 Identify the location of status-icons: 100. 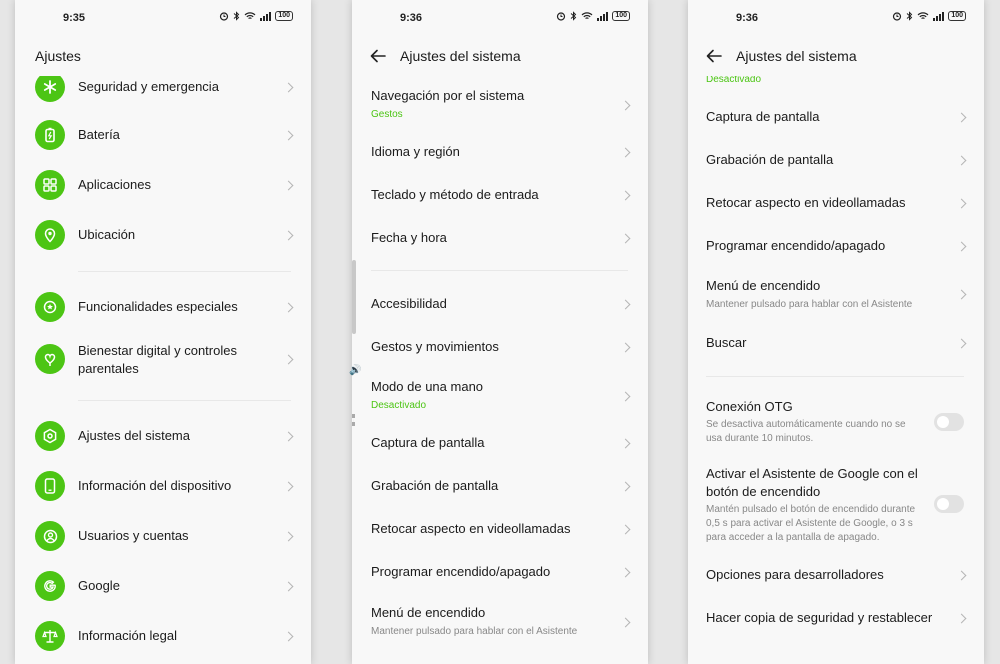
(929, 16).